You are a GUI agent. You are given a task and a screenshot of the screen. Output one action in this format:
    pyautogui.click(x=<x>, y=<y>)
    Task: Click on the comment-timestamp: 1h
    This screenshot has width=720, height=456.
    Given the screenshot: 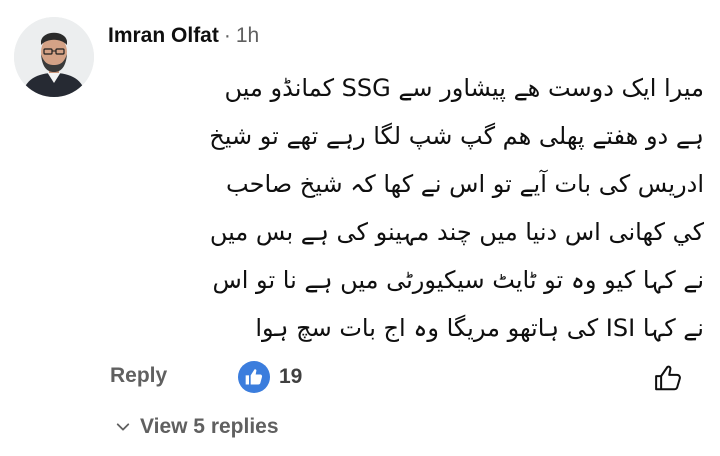 What is the action you would take?
    pyautogui.click(x=247, y=35)
    